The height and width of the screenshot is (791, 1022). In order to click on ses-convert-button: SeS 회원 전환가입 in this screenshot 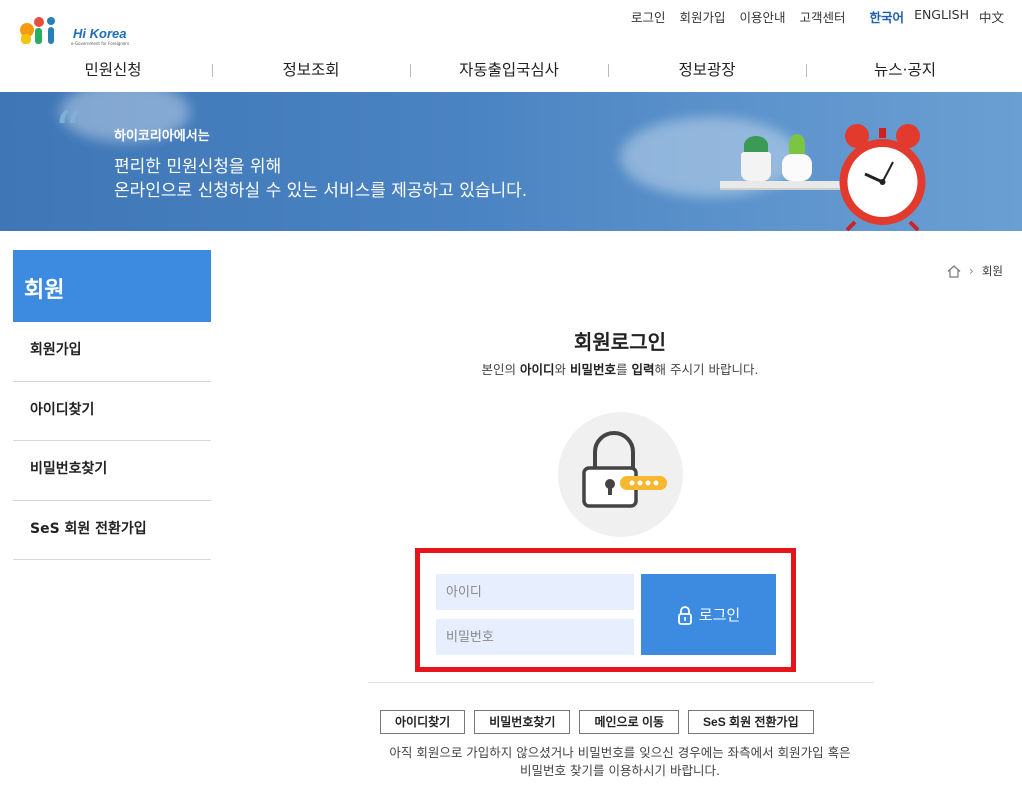, I will do `click(751, 722)`.